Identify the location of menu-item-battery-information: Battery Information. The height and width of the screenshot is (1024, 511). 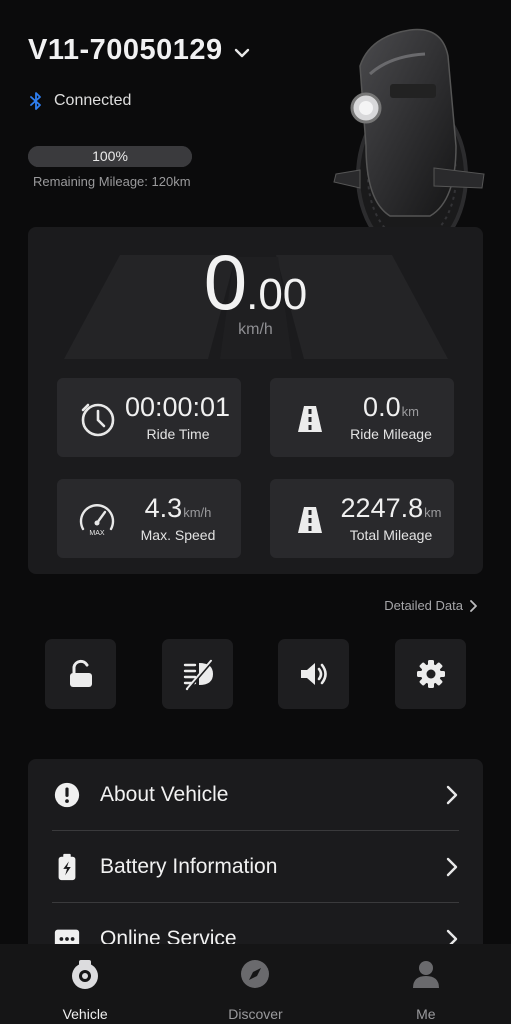
(255, 867).